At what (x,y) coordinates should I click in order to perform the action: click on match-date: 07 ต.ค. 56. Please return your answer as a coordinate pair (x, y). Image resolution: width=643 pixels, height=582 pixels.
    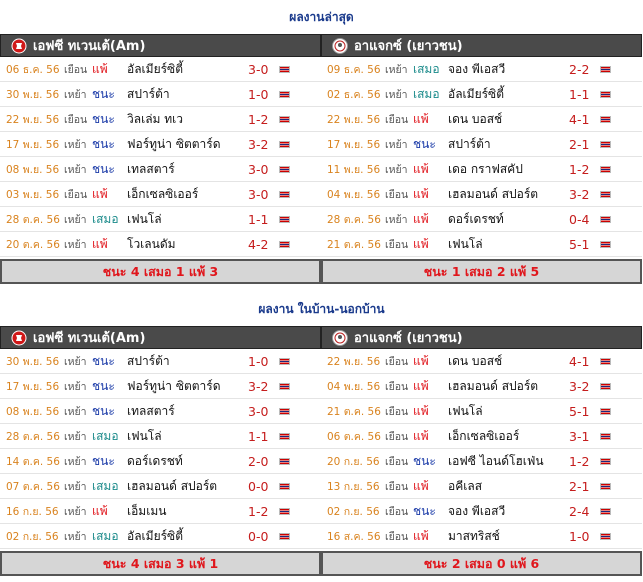
    Looking at the image, I should click on (33, 486).